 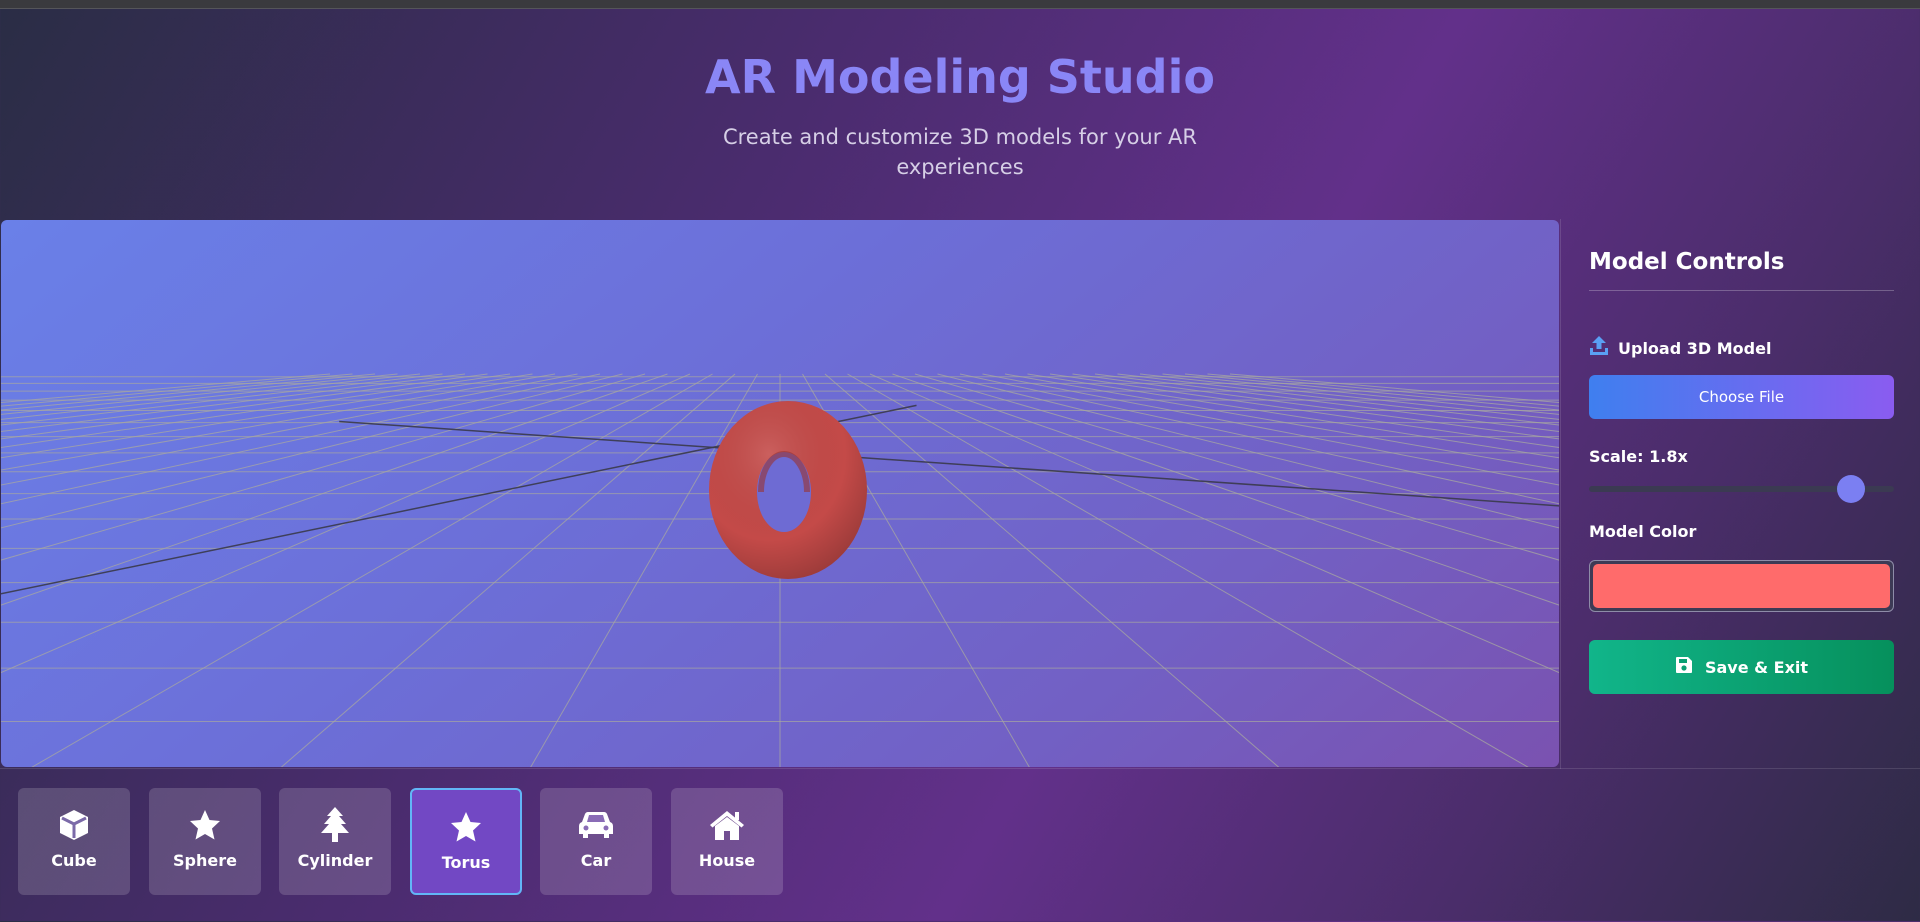 I want to click on shape-label: Torus, so click(x=466, y=862).